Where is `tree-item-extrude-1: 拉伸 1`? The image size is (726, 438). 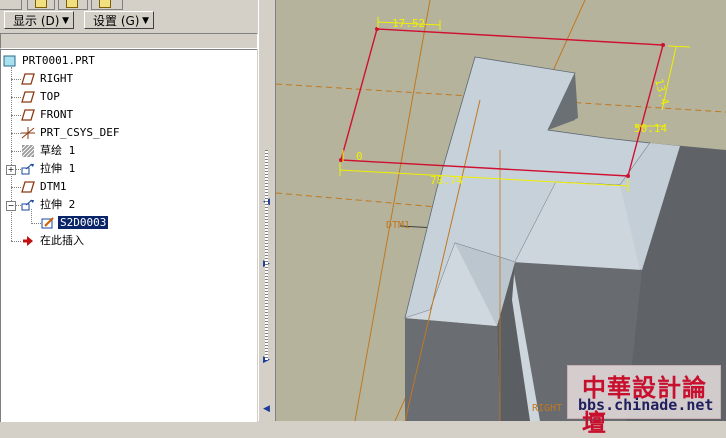
tree-item-extrude-1: 拉伸 1 is located at coordinates (49, 169).